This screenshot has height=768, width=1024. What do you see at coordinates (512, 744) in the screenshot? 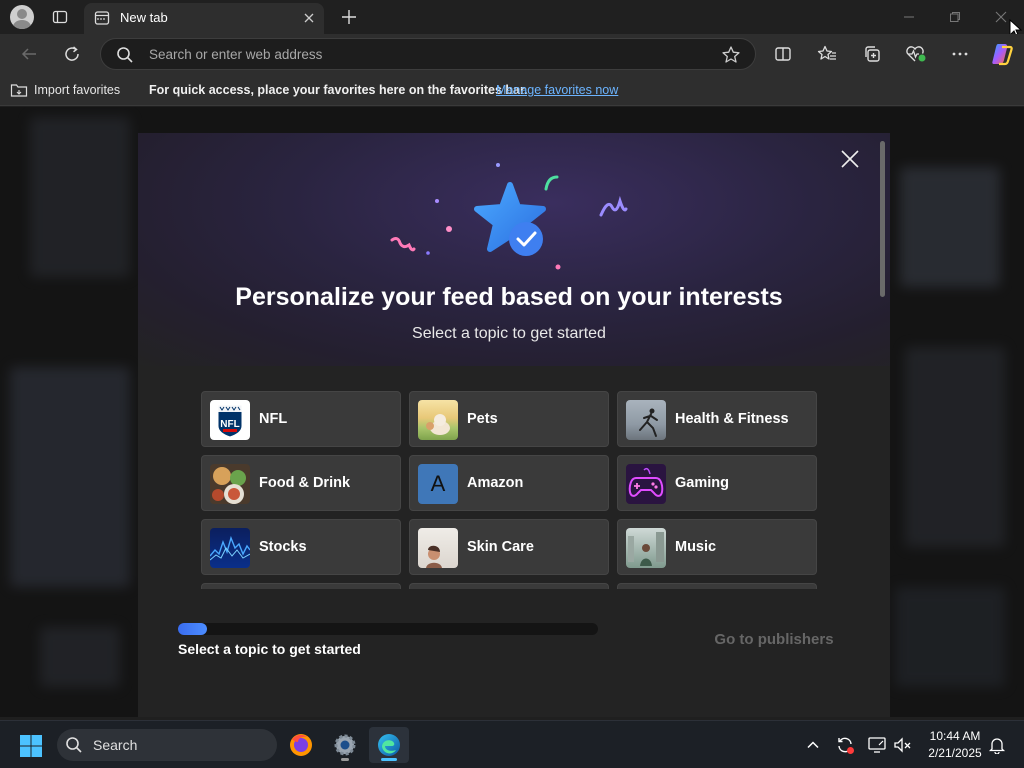
I see `windows-taskbar: Search 10:44 AM 2/21/2025` at bounding box center [512, 744].